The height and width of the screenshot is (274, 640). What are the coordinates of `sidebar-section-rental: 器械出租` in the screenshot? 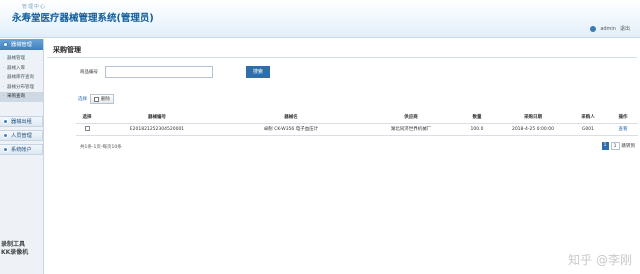 It's located at (21, 121).